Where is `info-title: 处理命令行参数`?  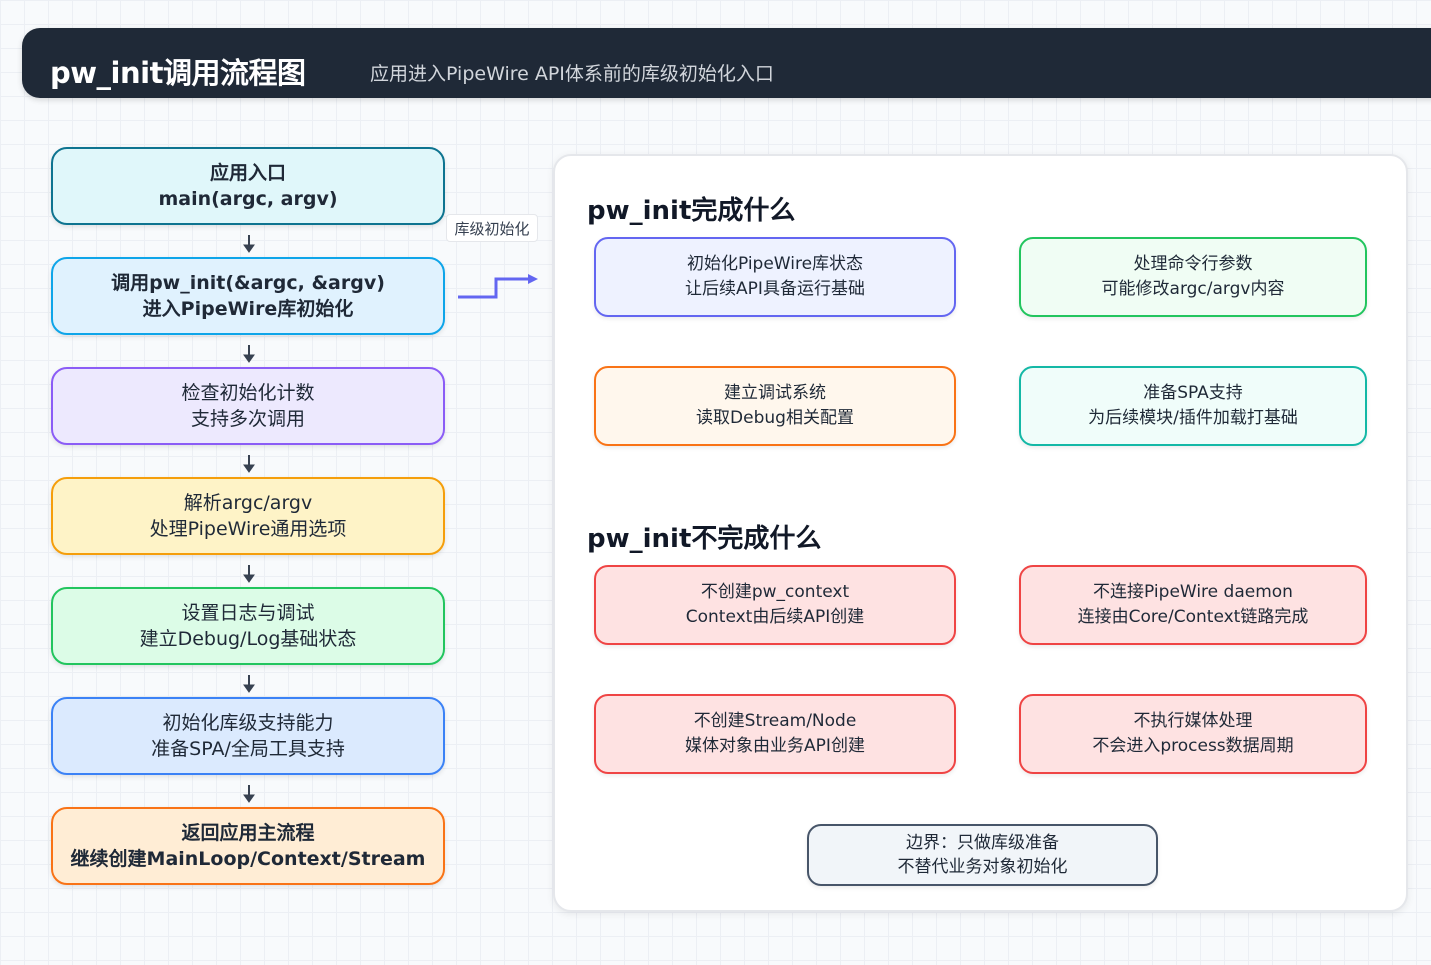 info-title: 处理命令行参数 is located at coordinates (1193, 264).